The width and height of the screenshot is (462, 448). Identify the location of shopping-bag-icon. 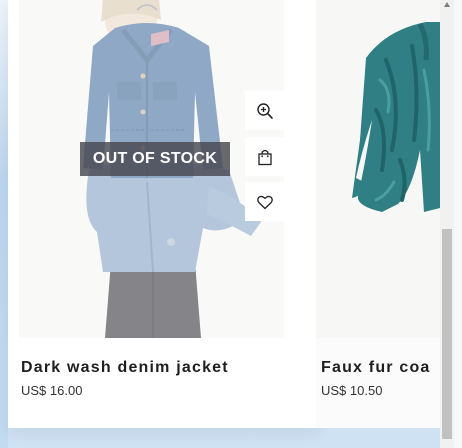
(264, 157).